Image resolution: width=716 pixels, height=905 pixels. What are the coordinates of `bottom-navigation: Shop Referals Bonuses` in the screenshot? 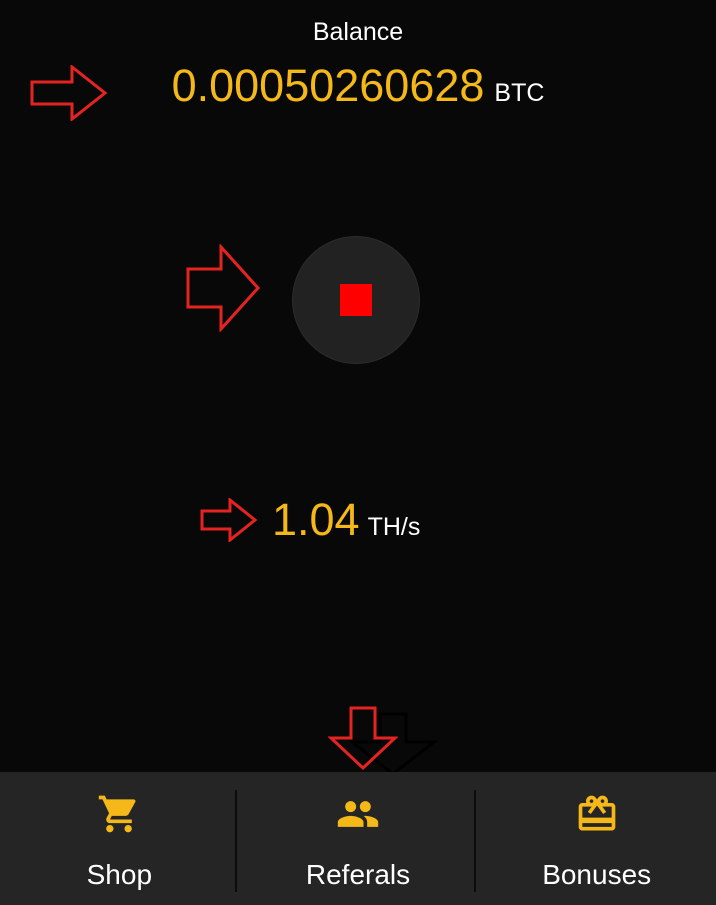 It's located at (358, 838).